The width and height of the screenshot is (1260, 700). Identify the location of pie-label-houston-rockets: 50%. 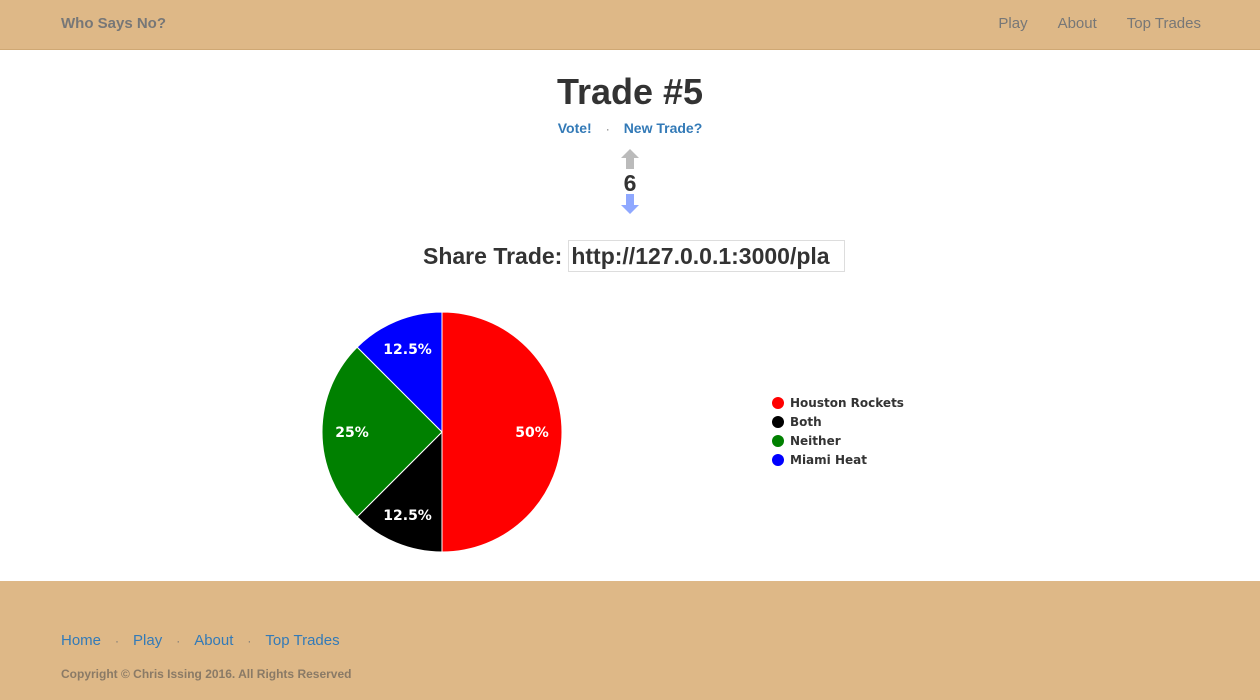
(532, 433).